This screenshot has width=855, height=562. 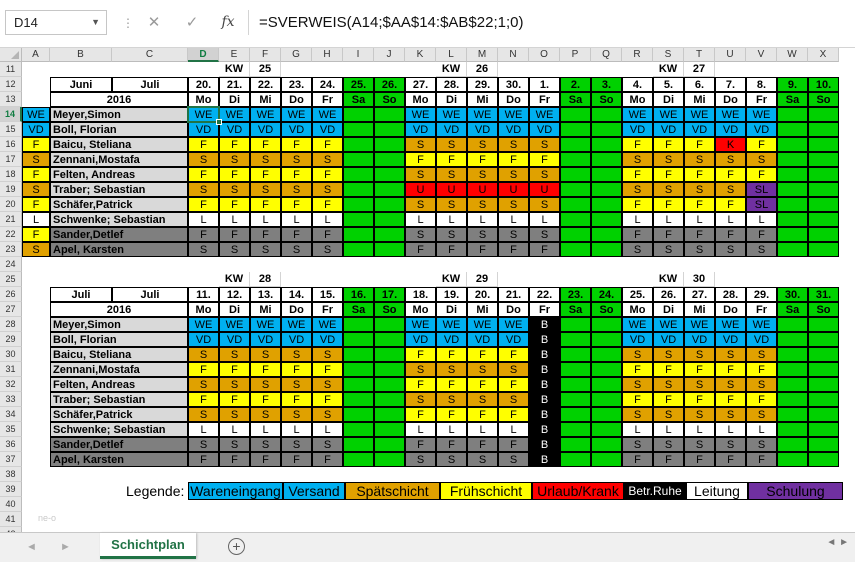 I want to click on column-header-q: Q, so click(x=606, y=55).